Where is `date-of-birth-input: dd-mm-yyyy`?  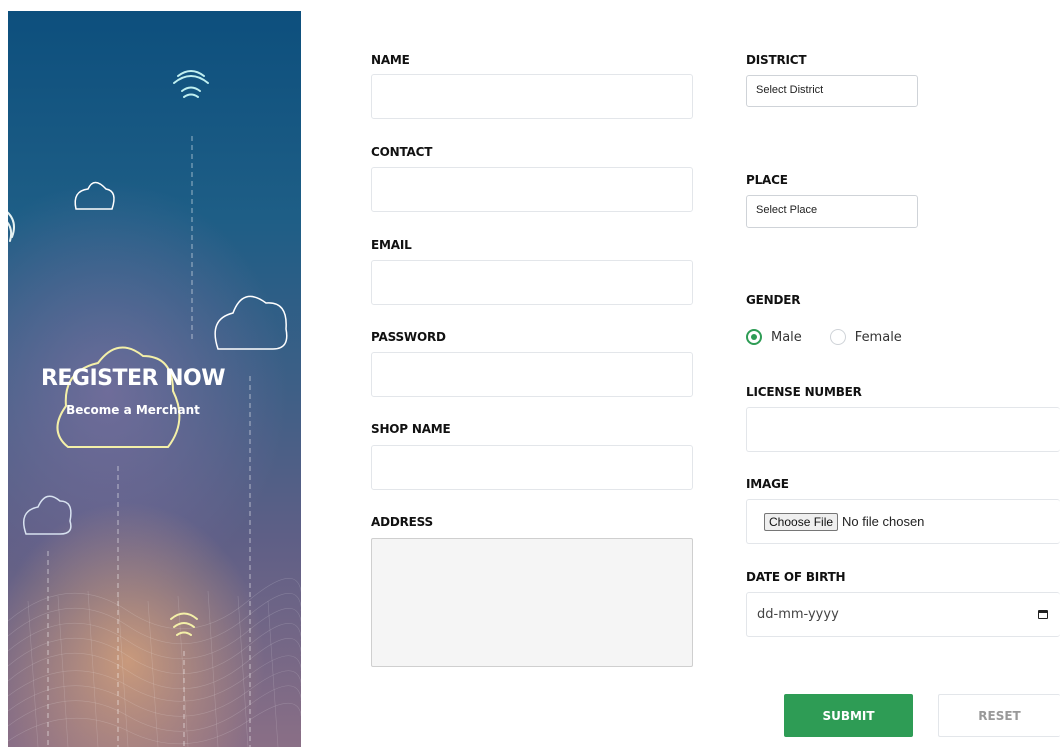
date-of-birth-input: dd-mm-yyyy is located at coordinates (903, 614).